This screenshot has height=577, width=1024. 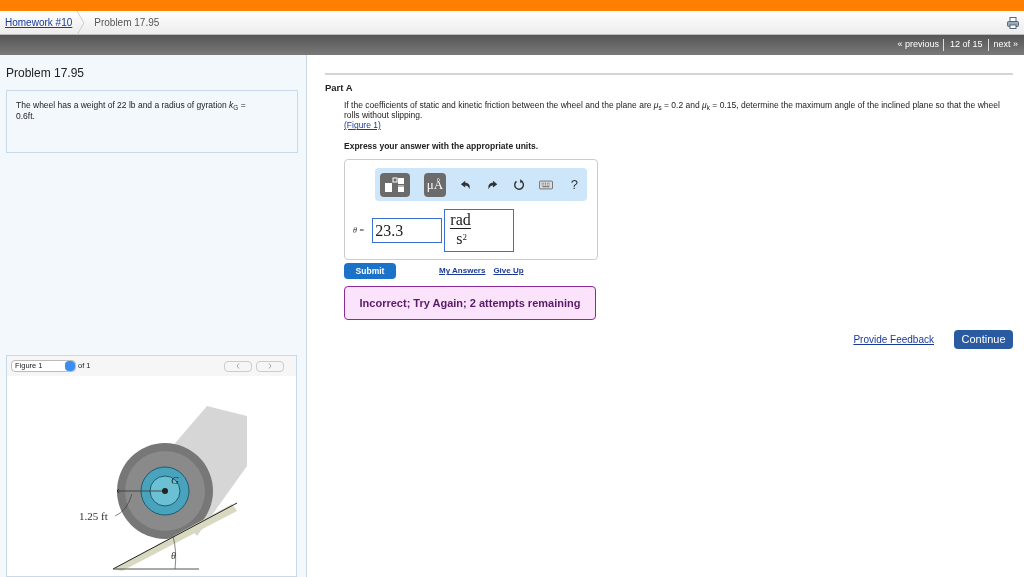 I want to click on wheel-on-incline-drawing: 1.25 ft G θ, so click(x=167, y=476).